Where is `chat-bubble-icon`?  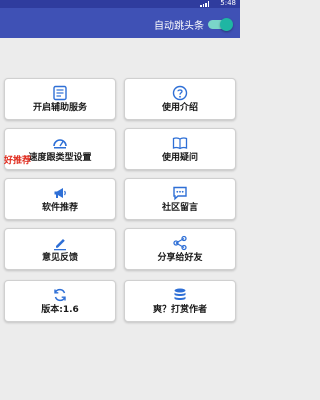 chat-bubble-icon is located at coordinates (180, 193).